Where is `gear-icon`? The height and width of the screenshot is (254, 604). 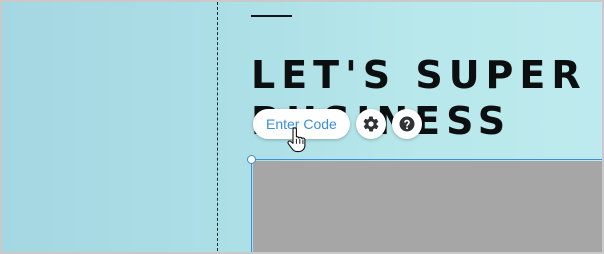 gear-icon is located at coordinates (371, 124).